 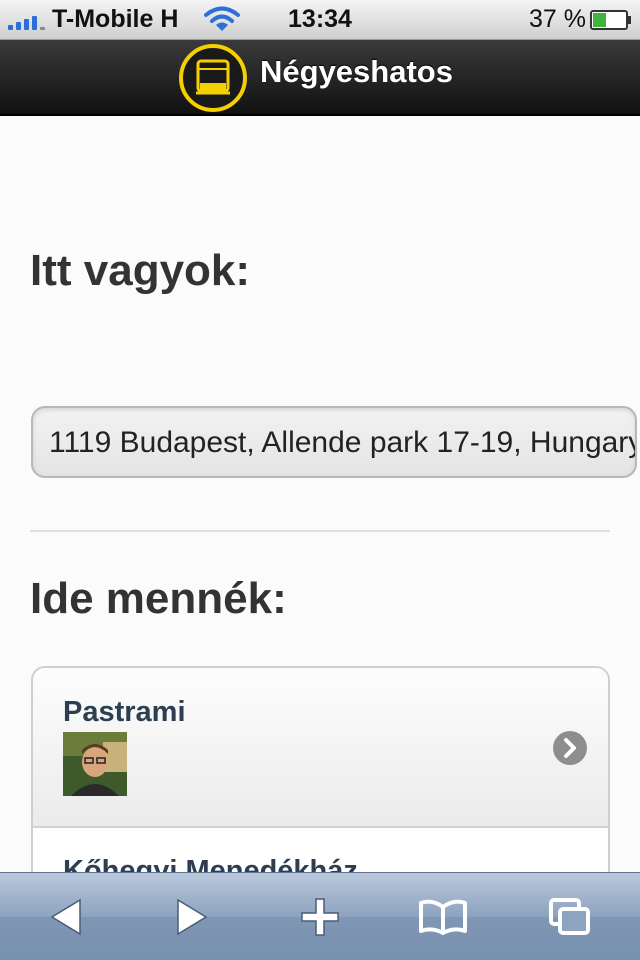 I want to click on tabs-icon, so click(x=569, y=916).